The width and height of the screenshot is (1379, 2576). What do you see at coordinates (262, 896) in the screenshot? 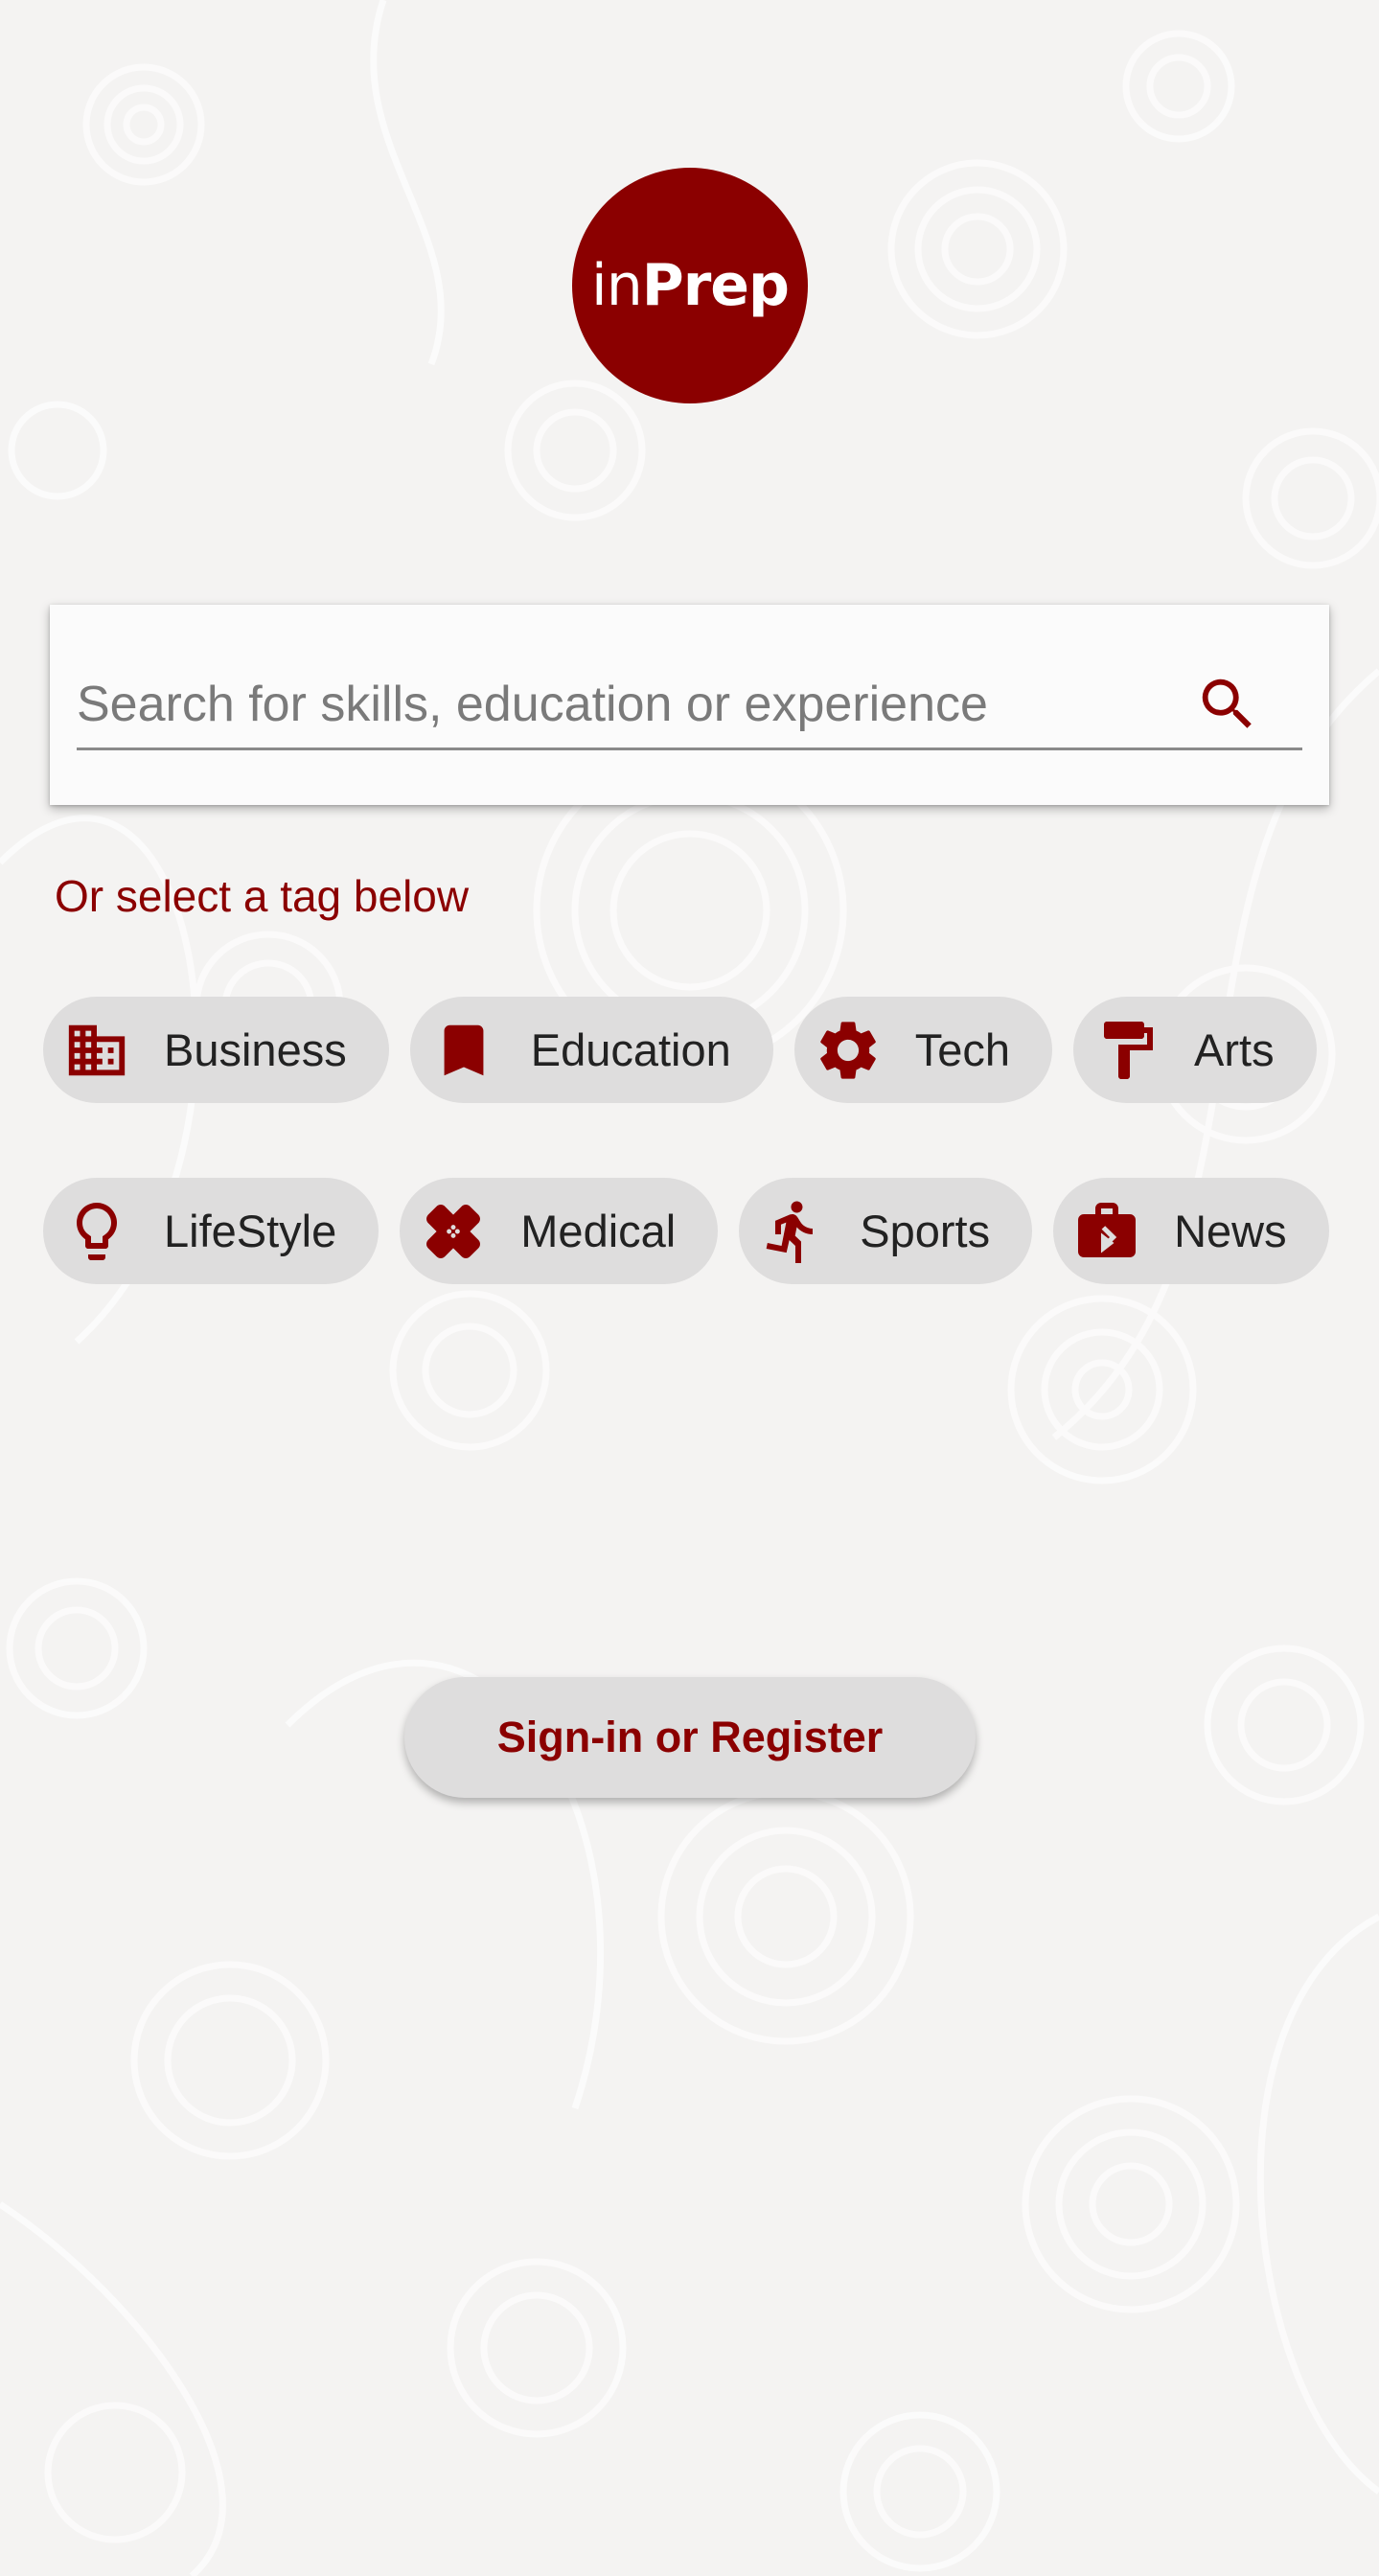
I see `tag-hint: Or select a tag below` at bounding box center [262, 896].